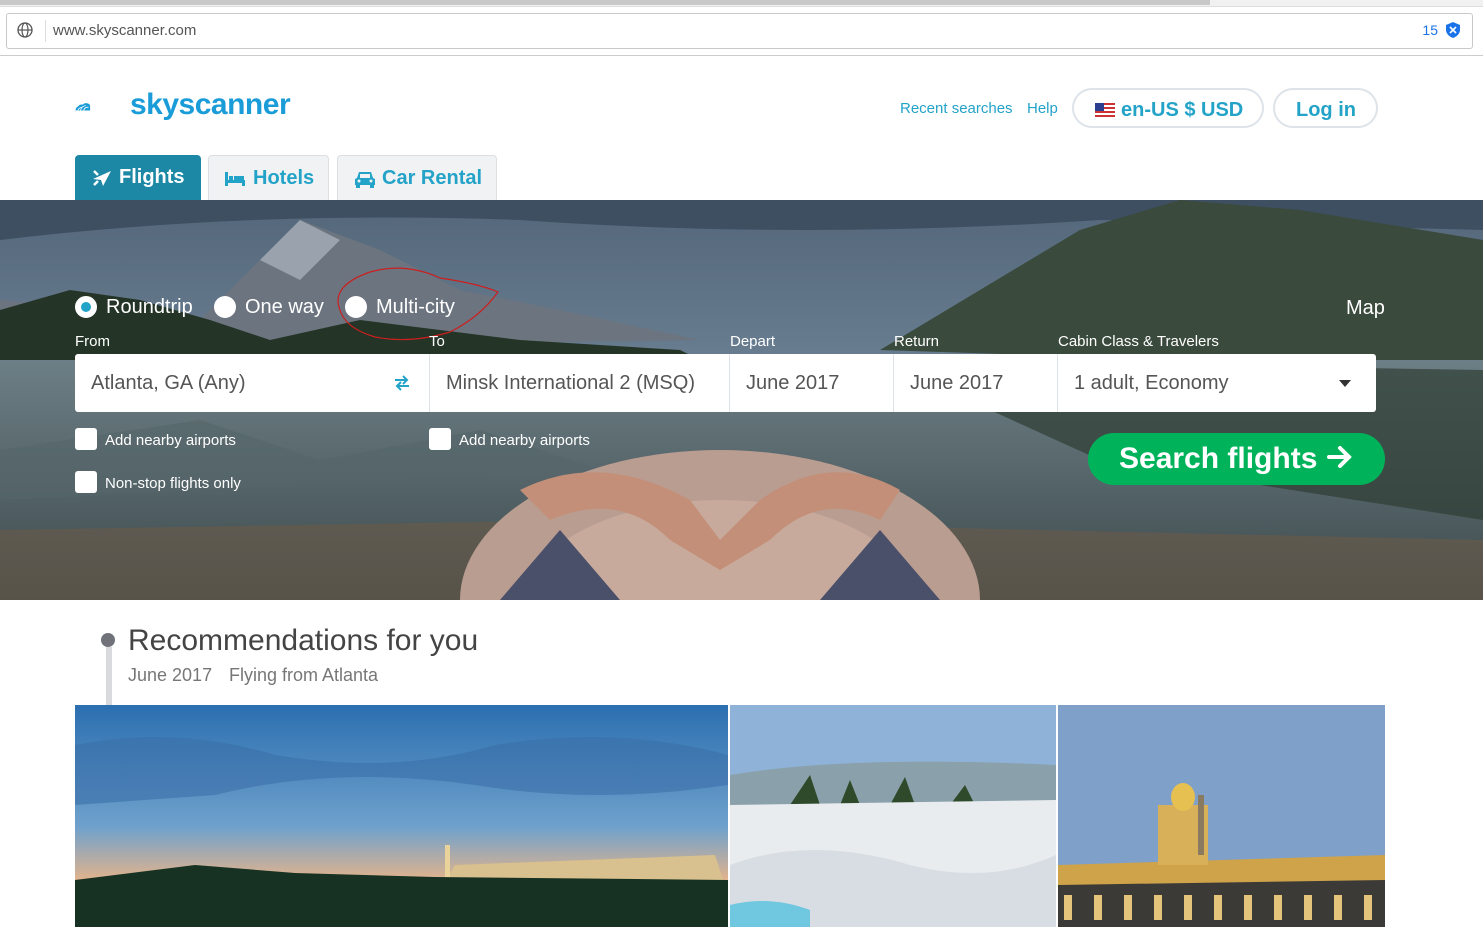 This screenshot has width=1483, height=927. What do you see at coordinates (1182, 110) in the screenshot?
I see `locale-label: en-US $ USD` at bounding box center [1182, 110].